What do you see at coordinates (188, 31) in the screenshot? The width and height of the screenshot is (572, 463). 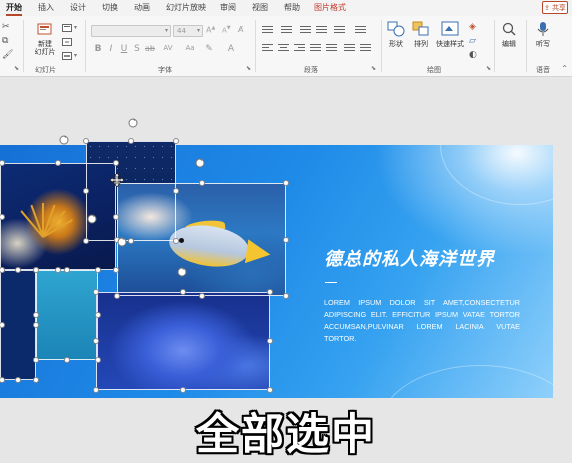 I see `font-size-combo: 44 ▾` at bounding box center [188, 31].